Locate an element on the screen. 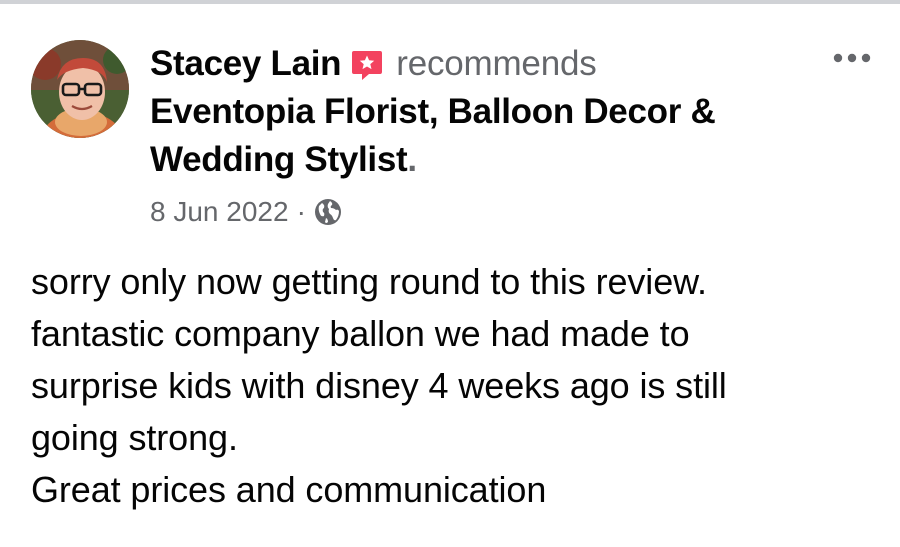 This screenshot has width=900, height=547. top-divider is located at coordinates (450, 2).